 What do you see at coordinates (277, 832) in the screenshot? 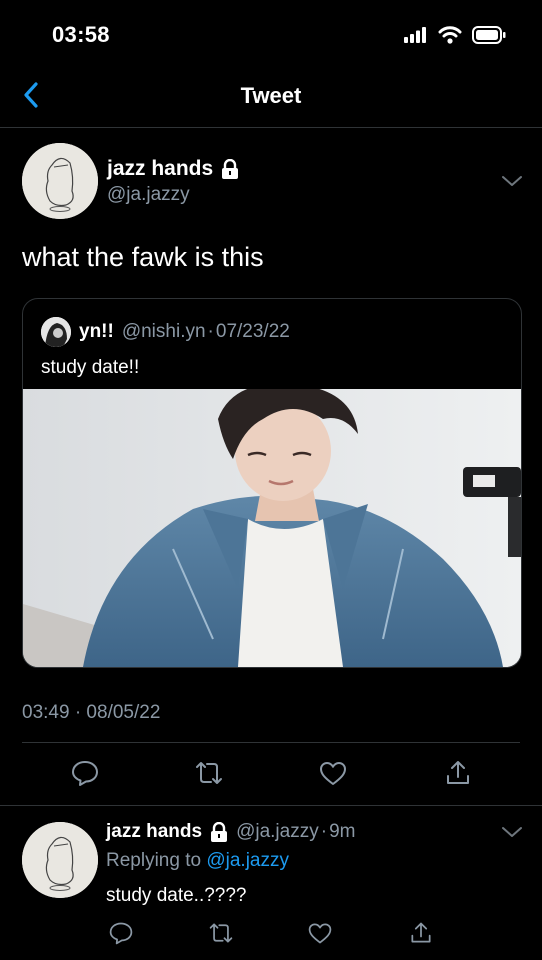
I see `reply-author-handle: @ja.jazzy` at bounding box center [277, 832].